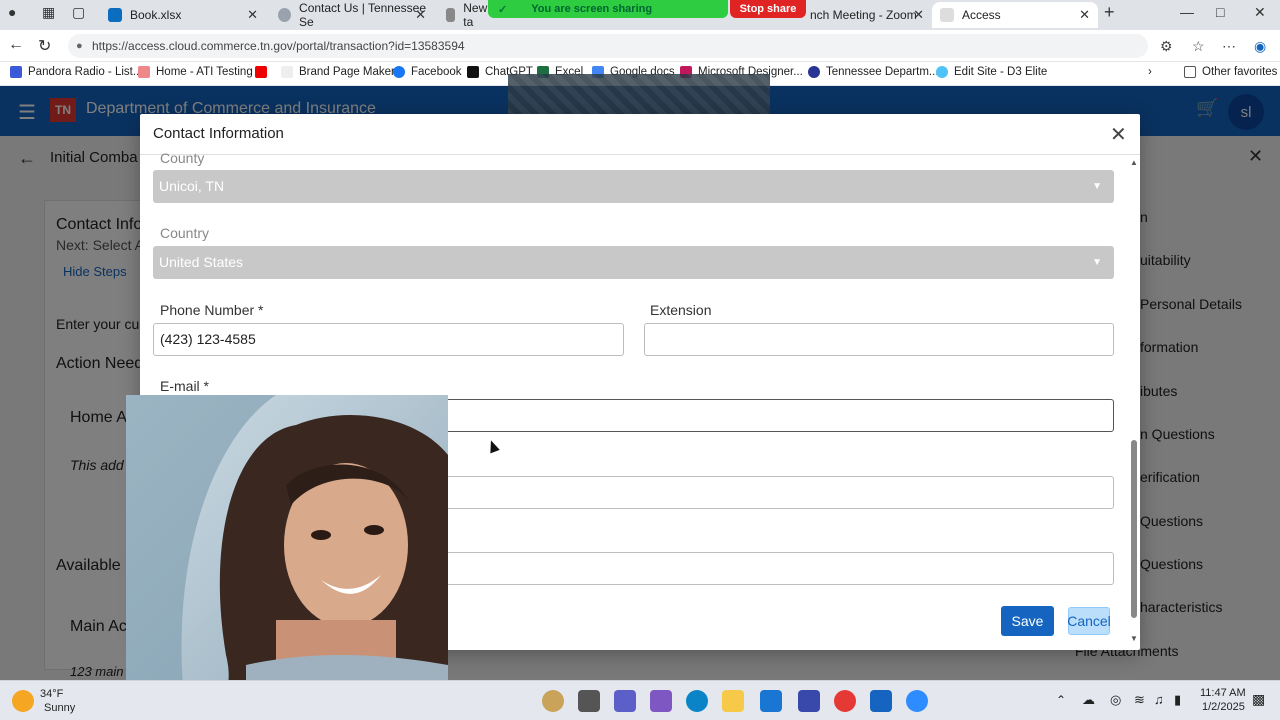  I want to click on cancel-label: Cancel, so click(1089, 621).